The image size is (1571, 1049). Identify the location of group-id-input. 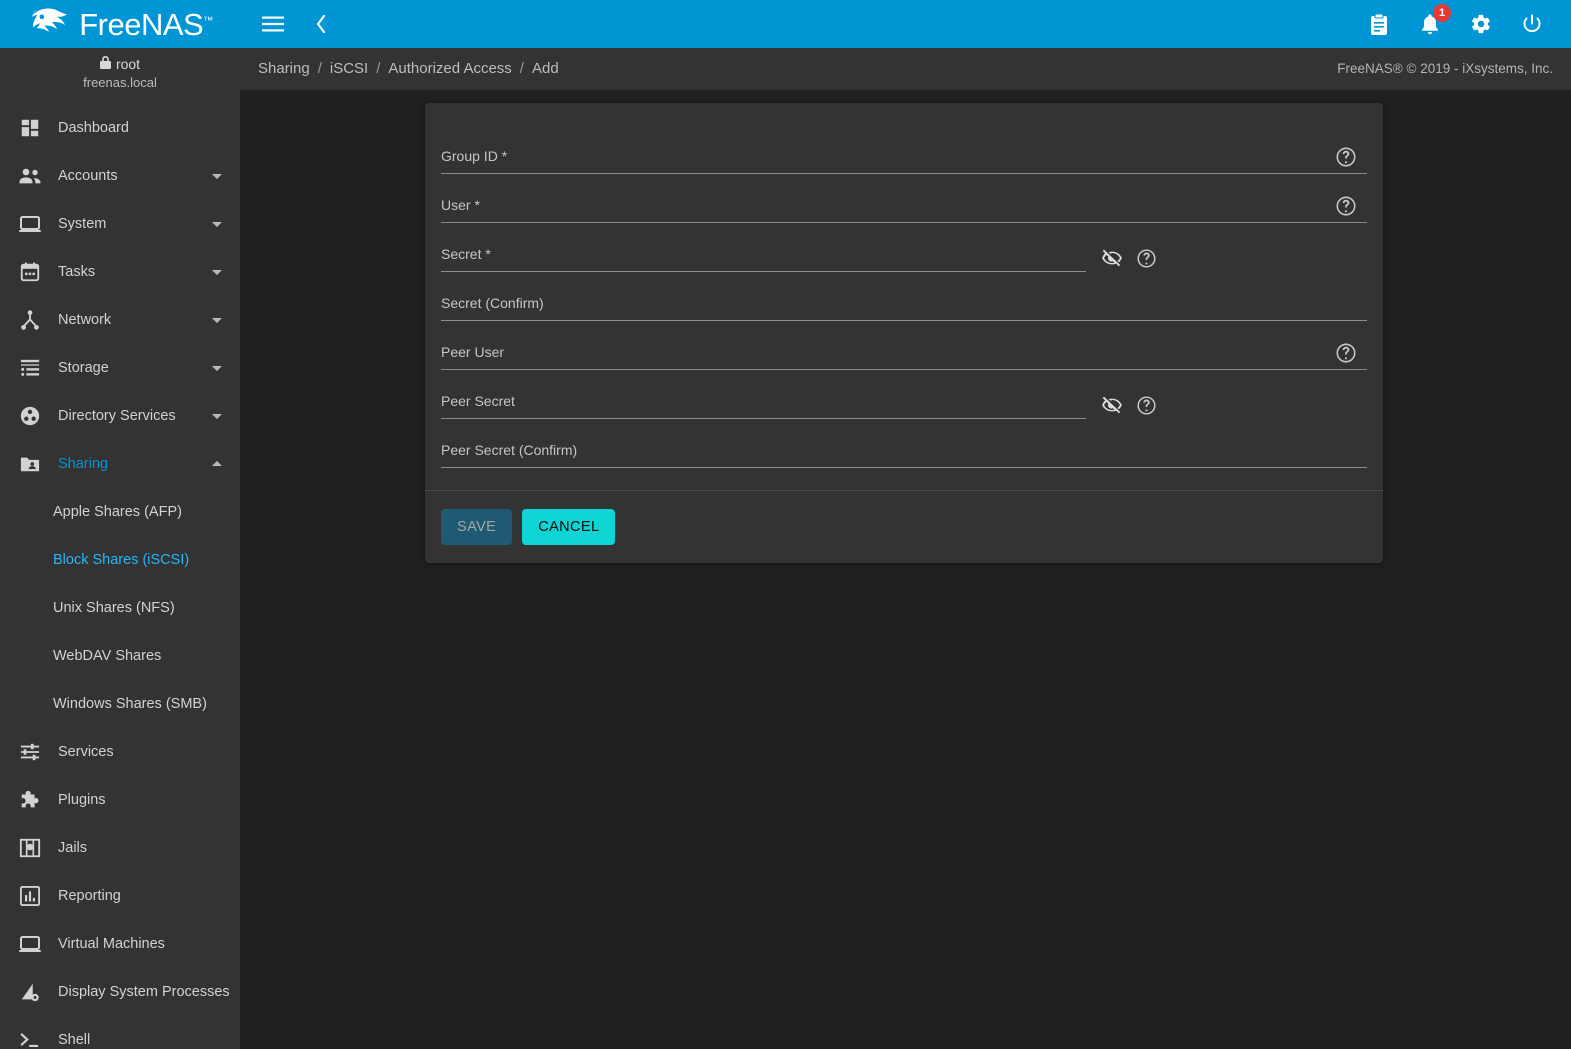
(904, 155).